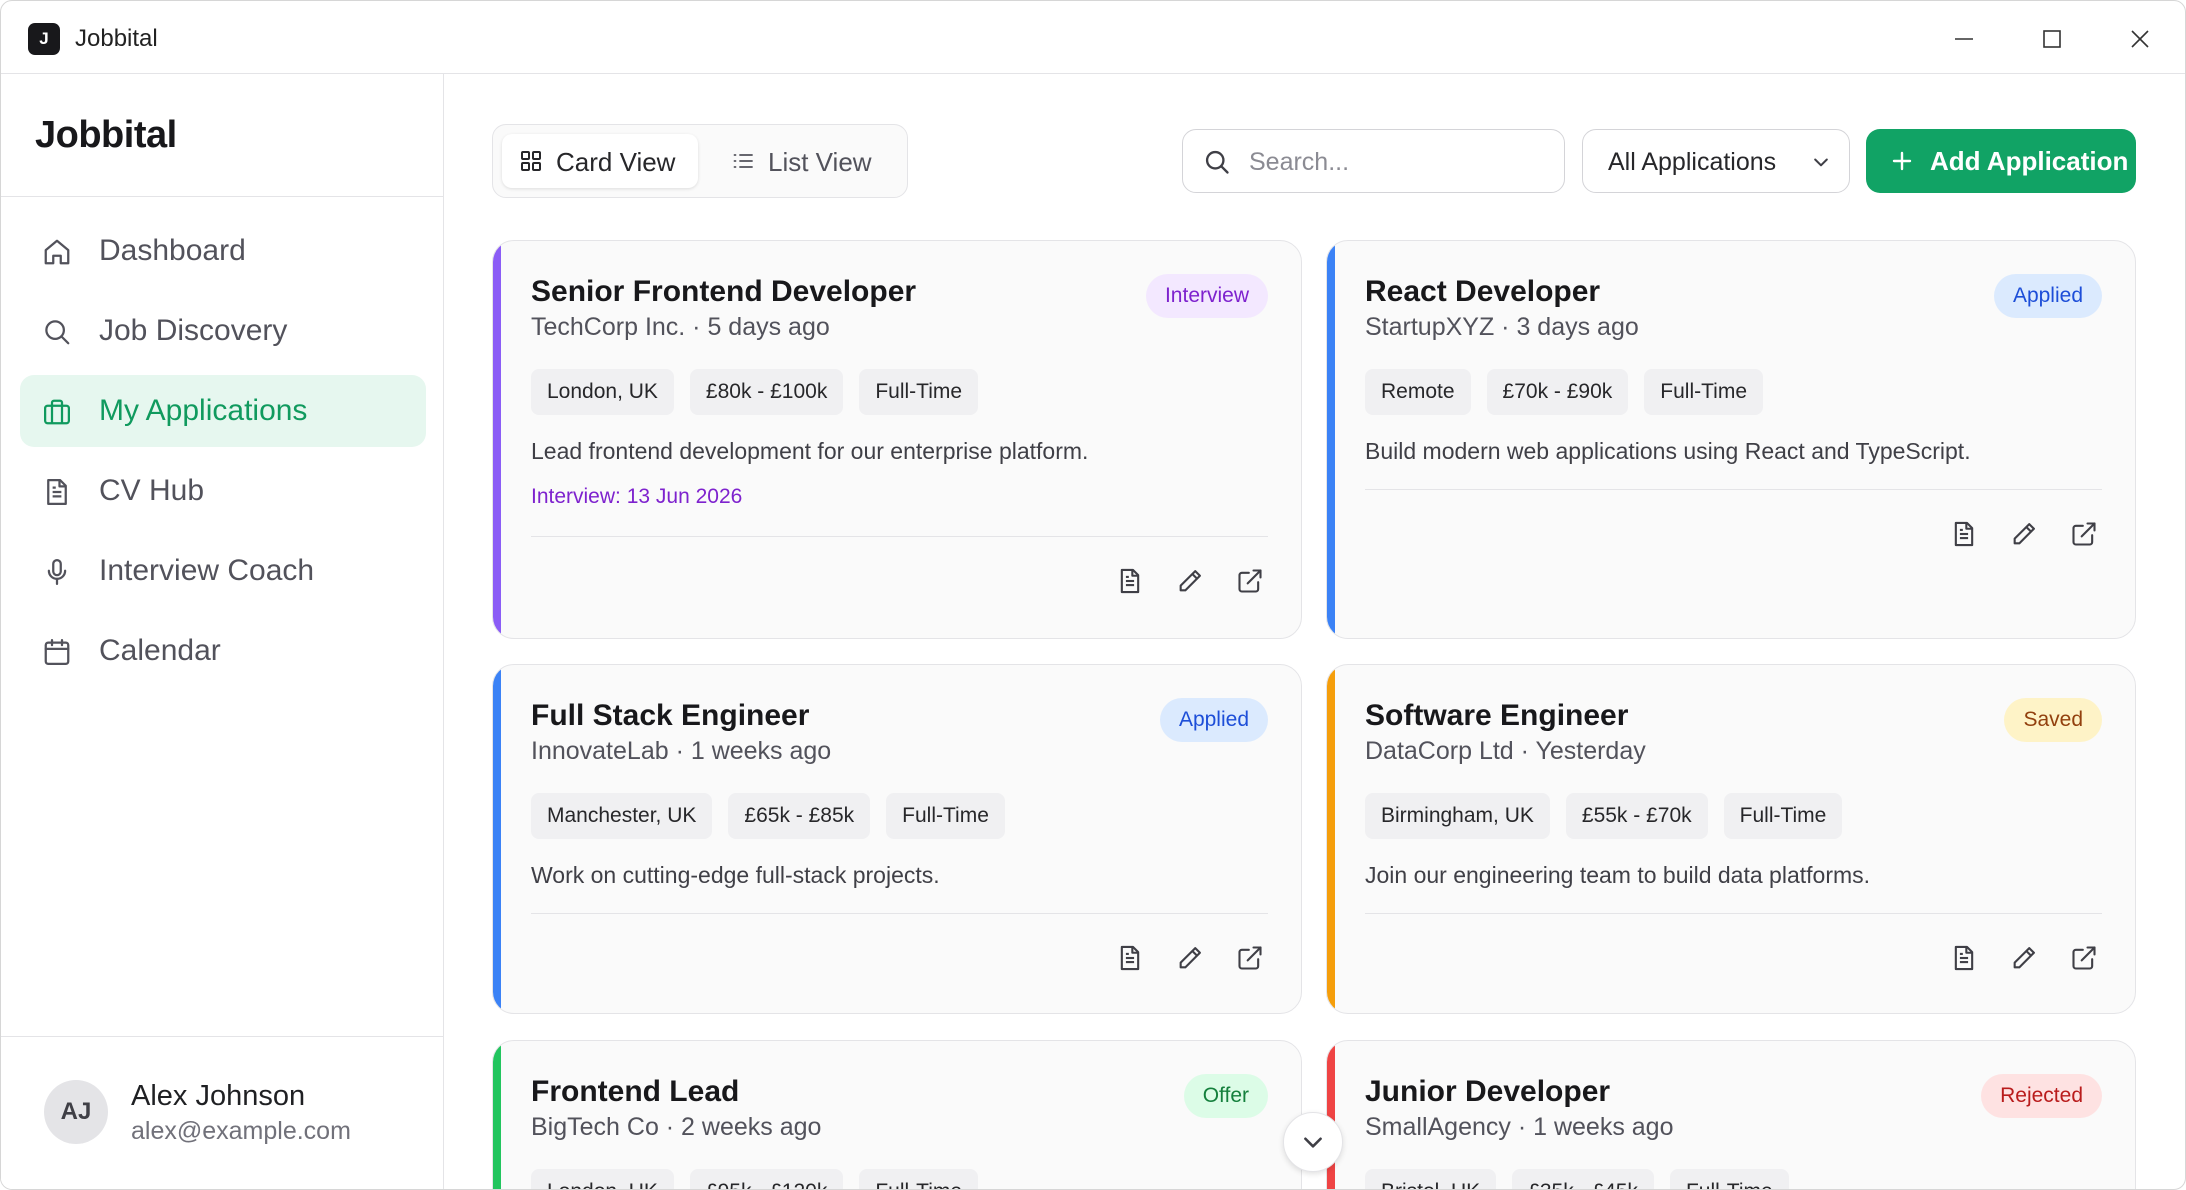  I want to click on briefcase-icon, so click(57, 412).